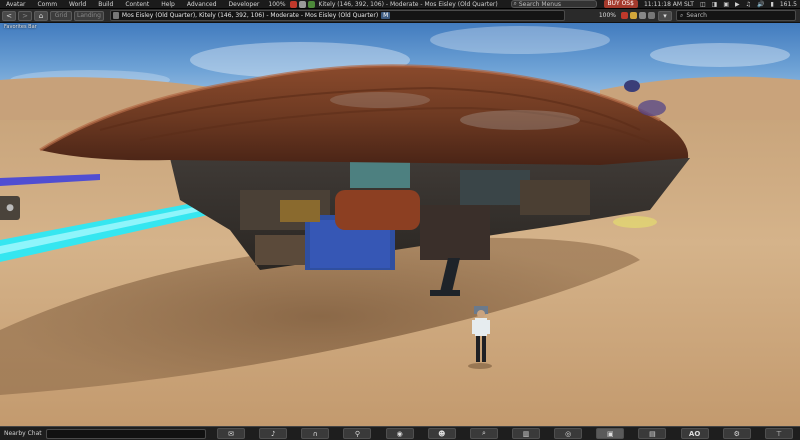 The height and width of the screenshot is (440, 800). I want to click on minimap-icon: ◎, so click(568, 433).